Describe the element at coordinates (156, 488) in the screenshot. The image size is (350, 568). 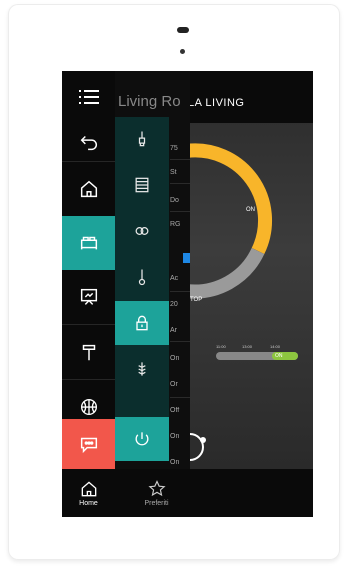
I see `star-icon` at that location.